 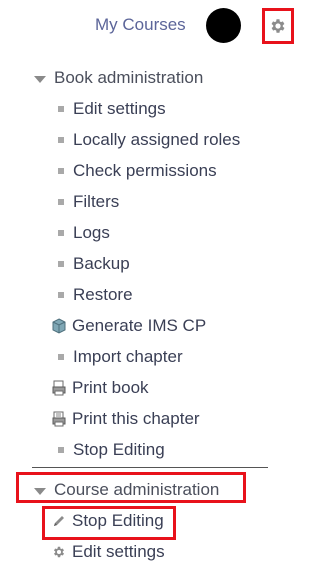 I want to click on course-stop-editing-link: Stop Editing, so click(x=108, y=521).